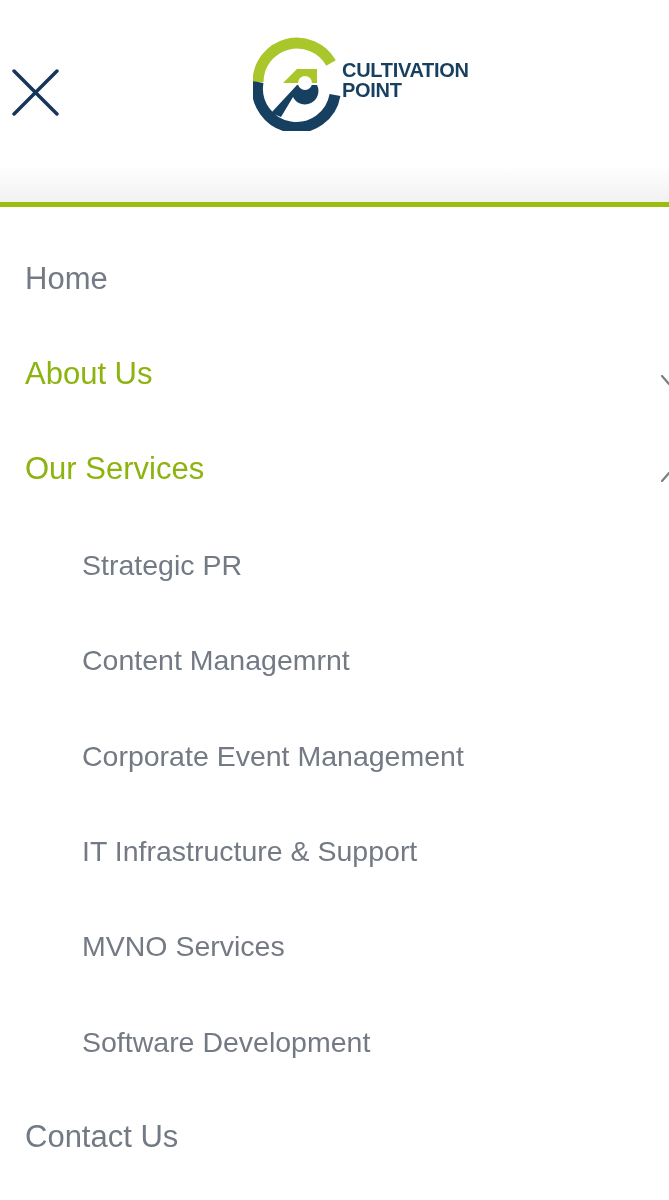  What do you see at coordinates (115, 469) in the screenshot?
I see `menu-item: Our Services` at bounding box center [115, 469].